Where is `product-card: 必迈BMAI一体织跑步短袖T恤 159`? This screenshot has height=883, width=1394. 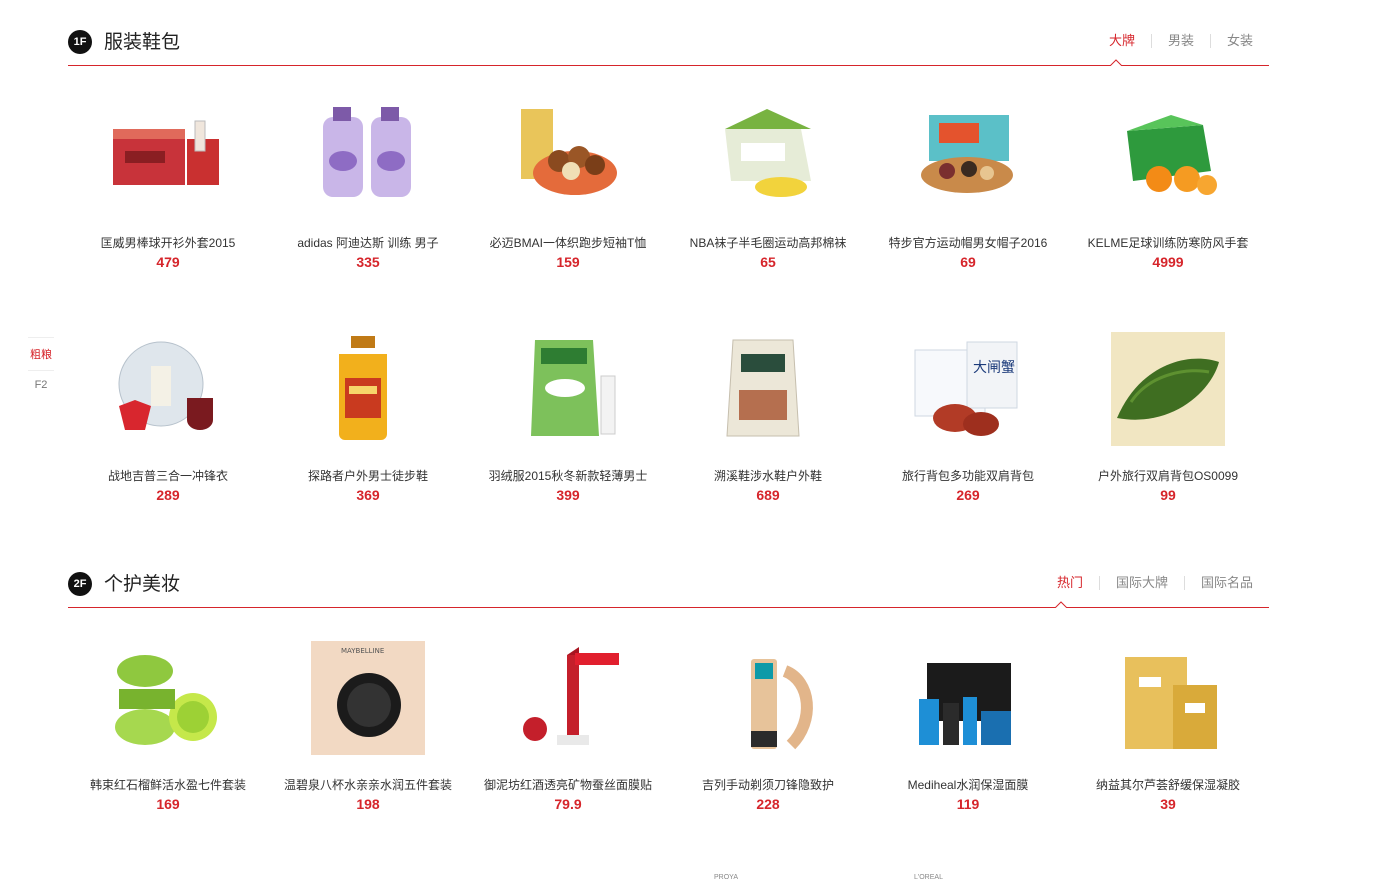
product-card: 必迈BMAI一体织跑步短袖T恤 159 is located at coordinates (568, 184).